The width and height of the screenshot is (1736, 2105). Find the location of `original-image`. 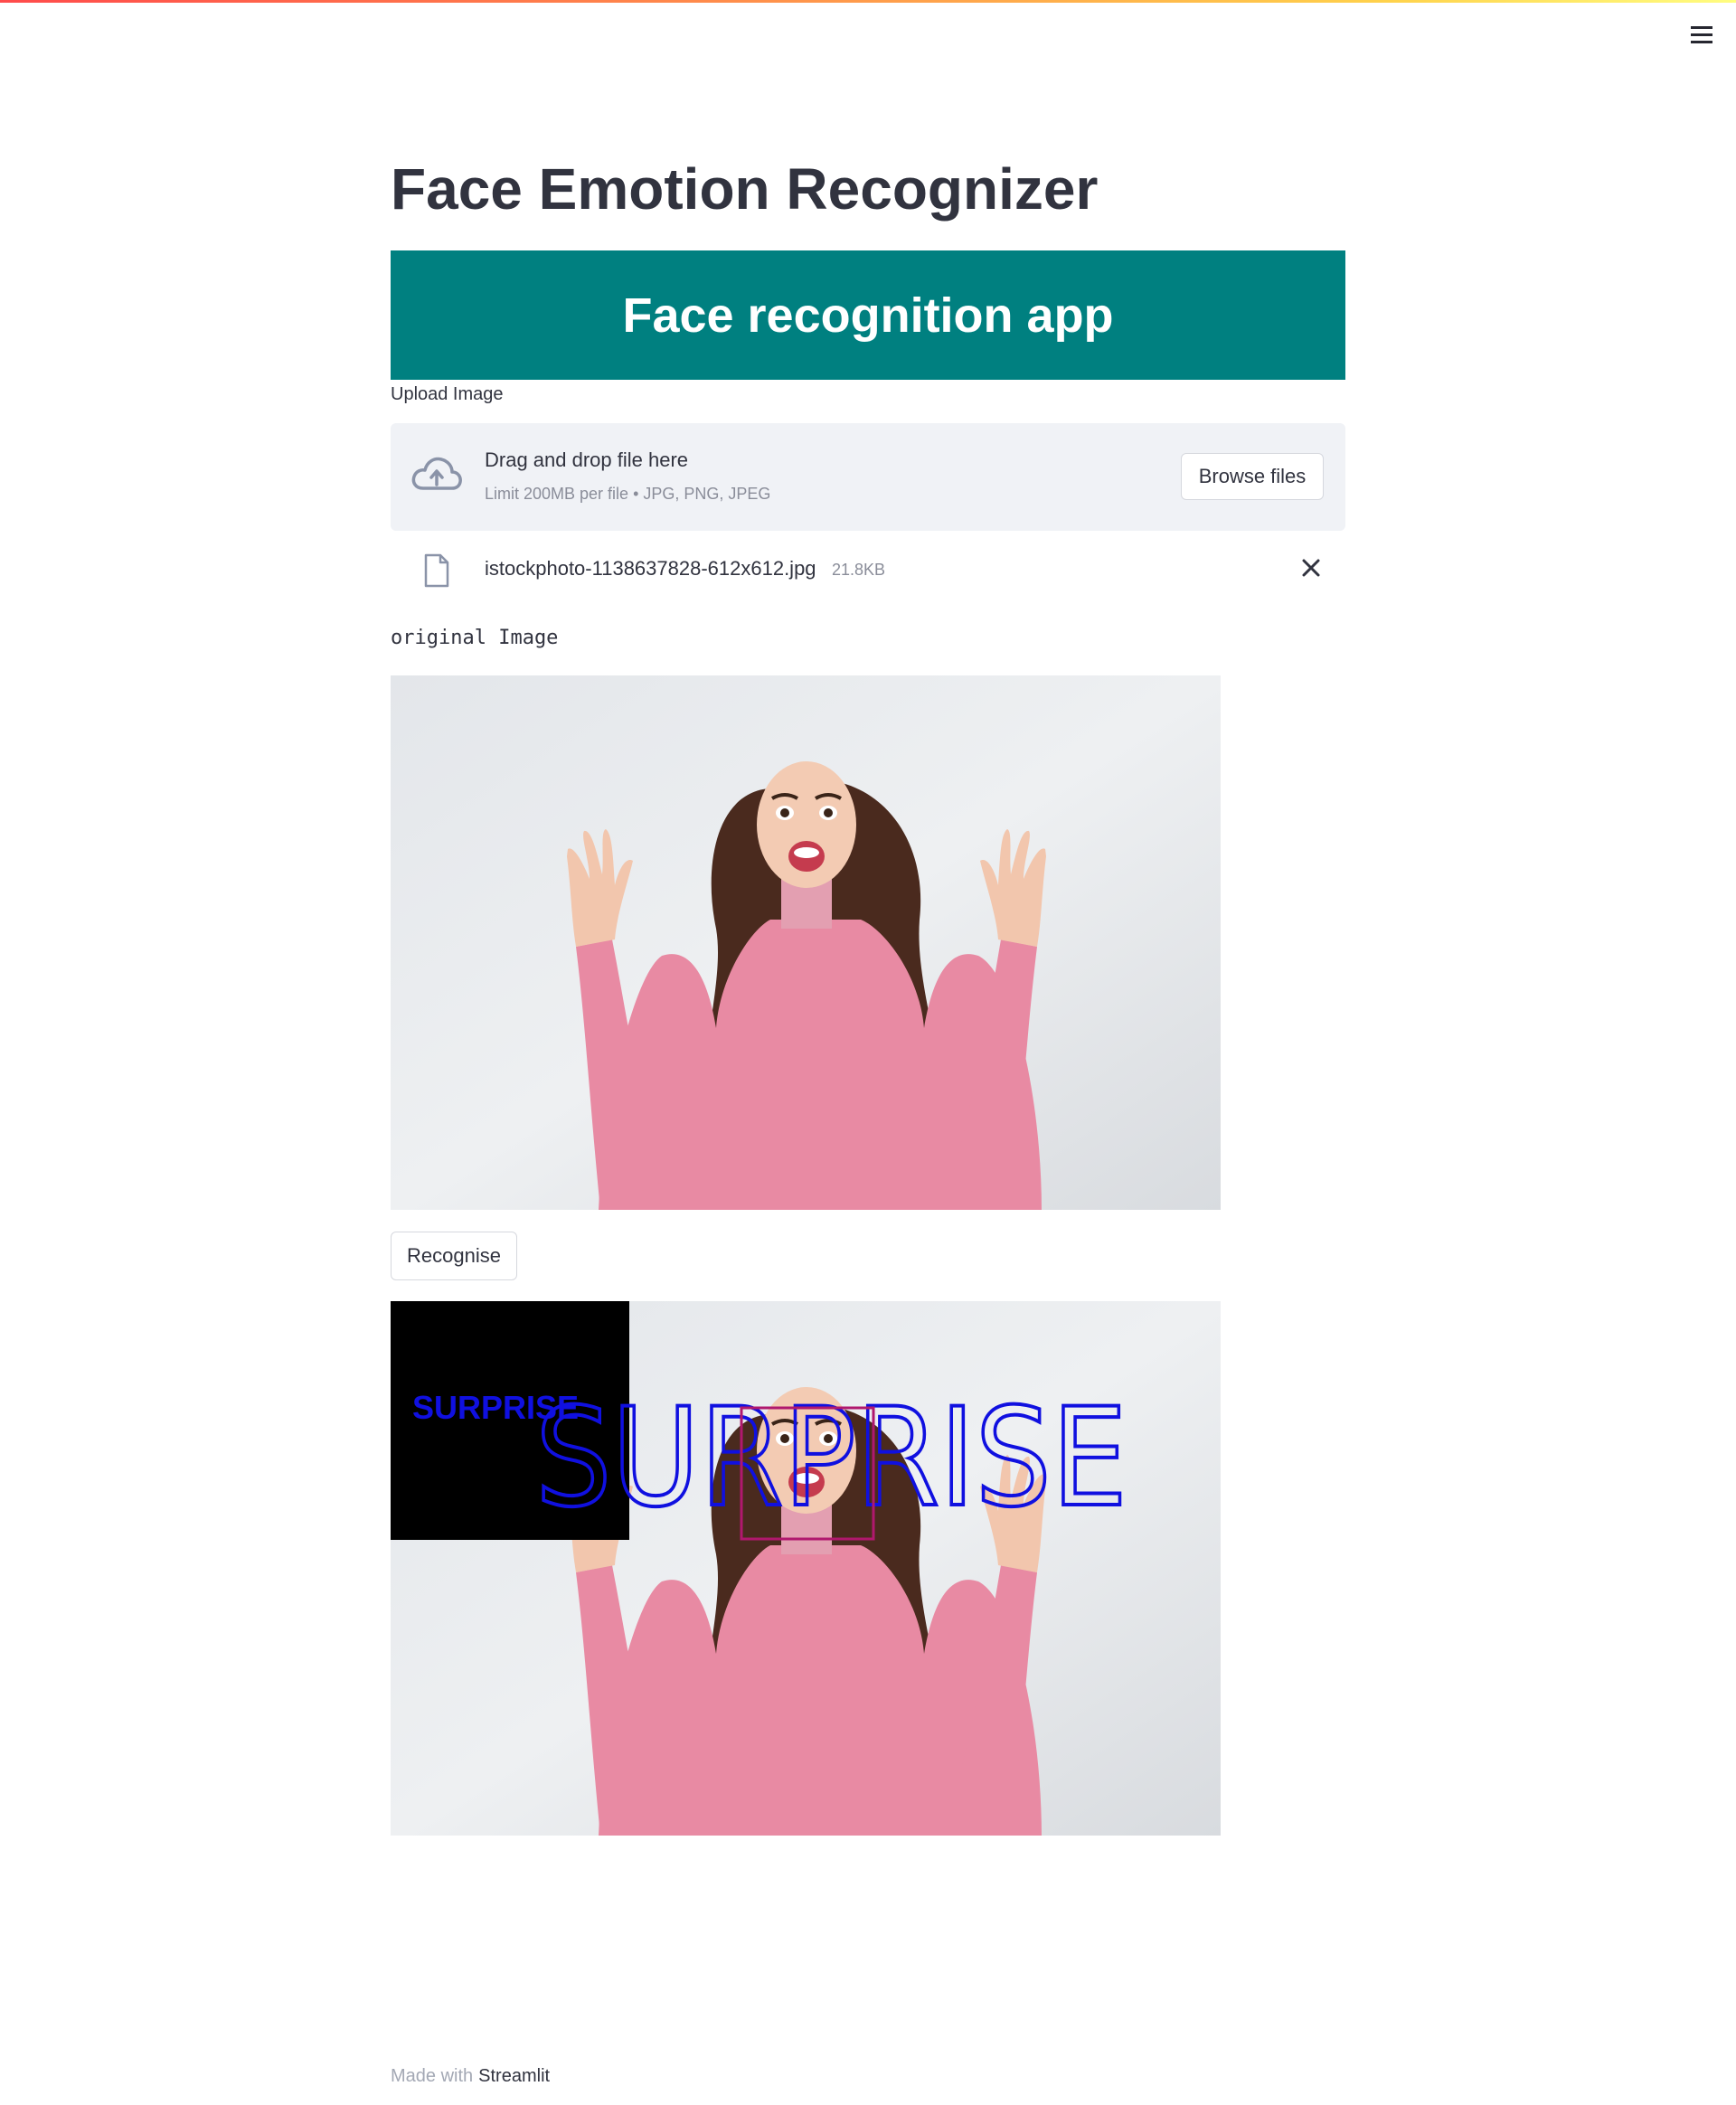

original-image is located at coordinates (806, 942).